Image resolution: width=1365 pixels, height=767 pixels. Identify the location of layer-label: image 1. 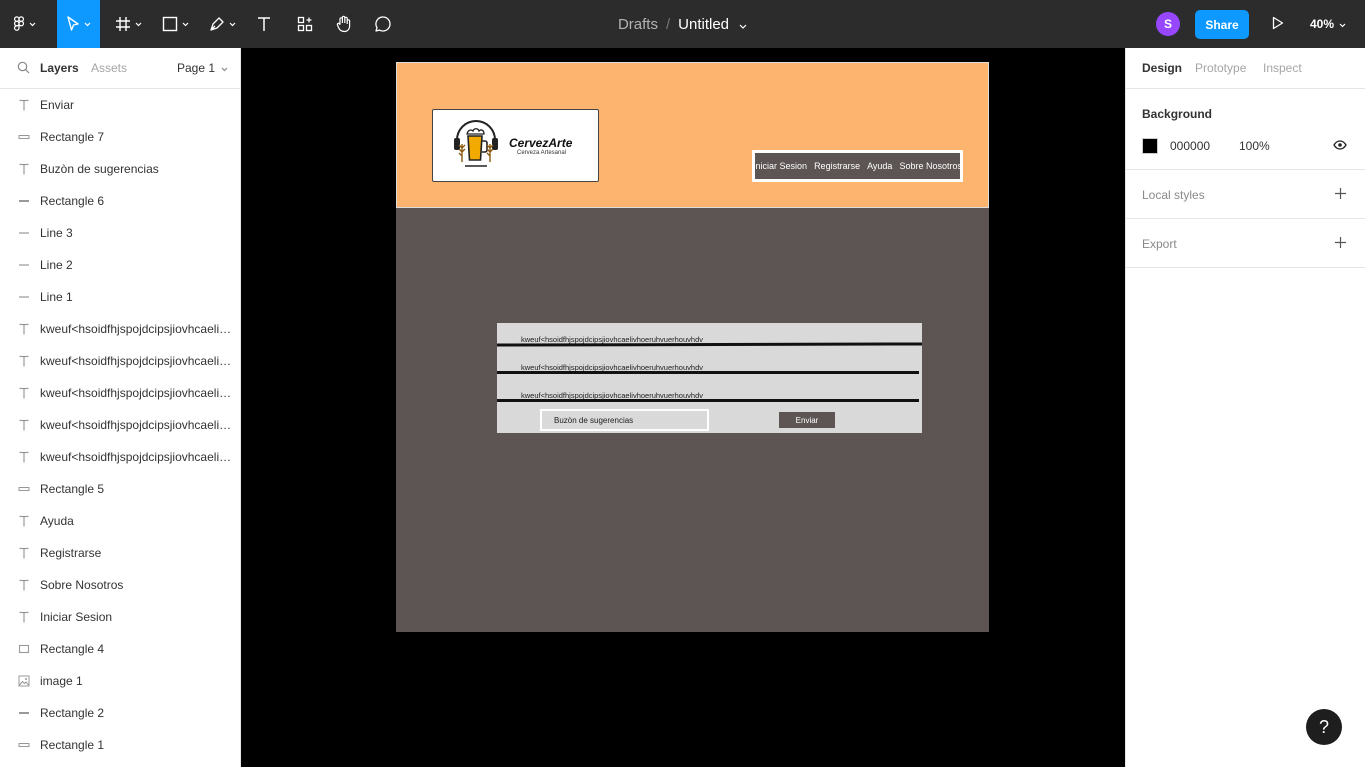
(61, 681).